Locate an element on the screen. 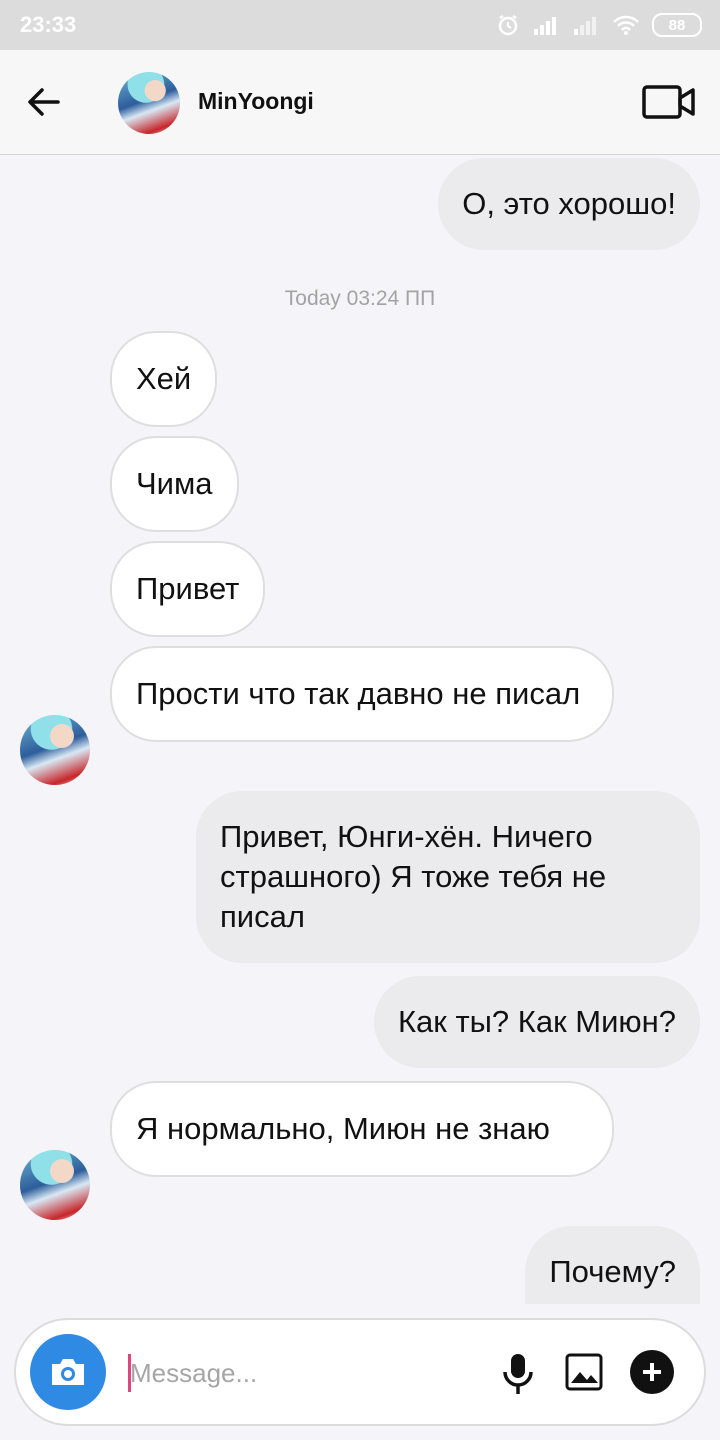 The image size is (720, 1440). message-bubble-sent: Как ты? Как Миюн? is located at coordinates (536, 1022).